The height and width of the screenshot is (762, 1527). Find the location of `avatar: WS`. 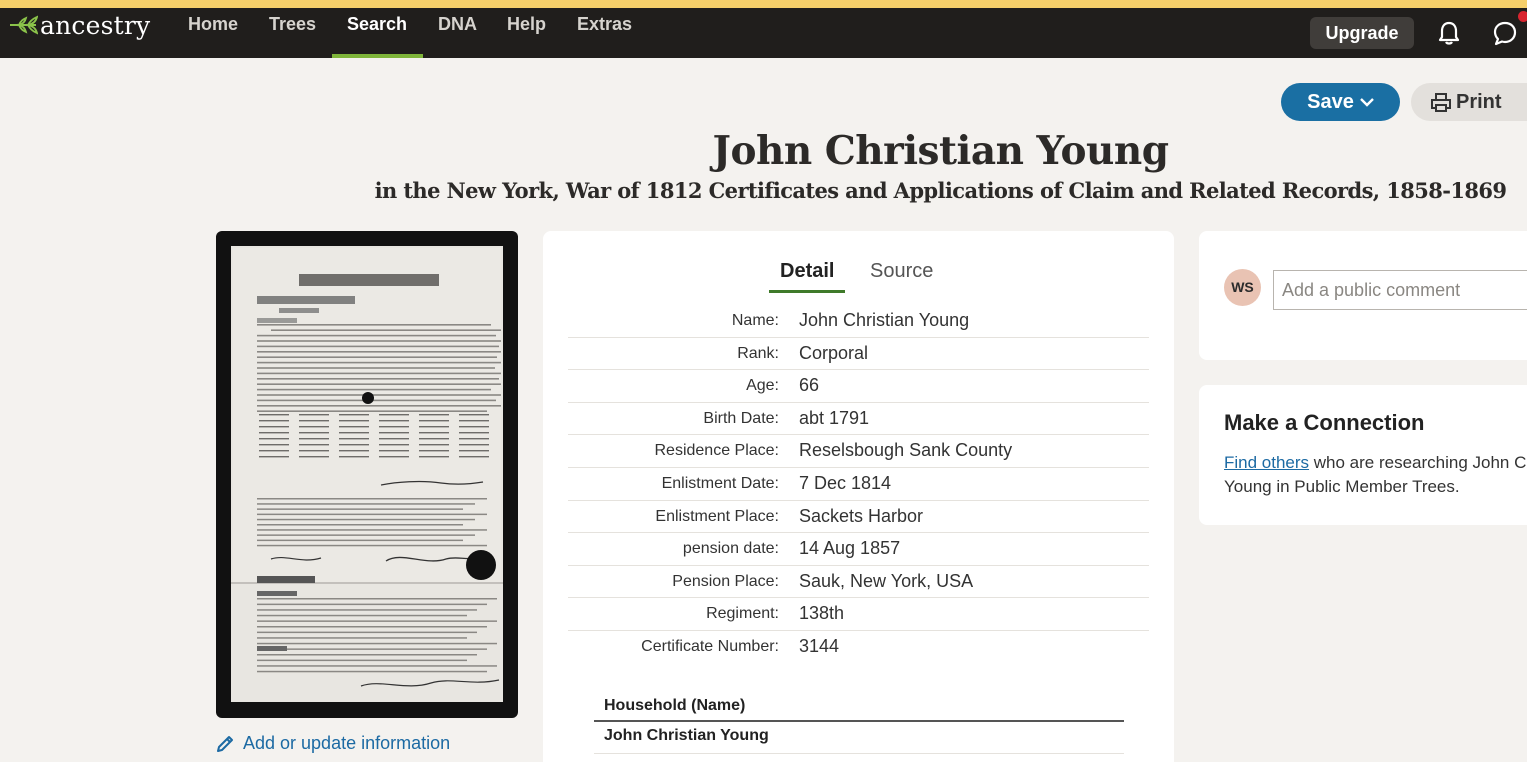

avatar: WS is located at coordinates (1242, 287).